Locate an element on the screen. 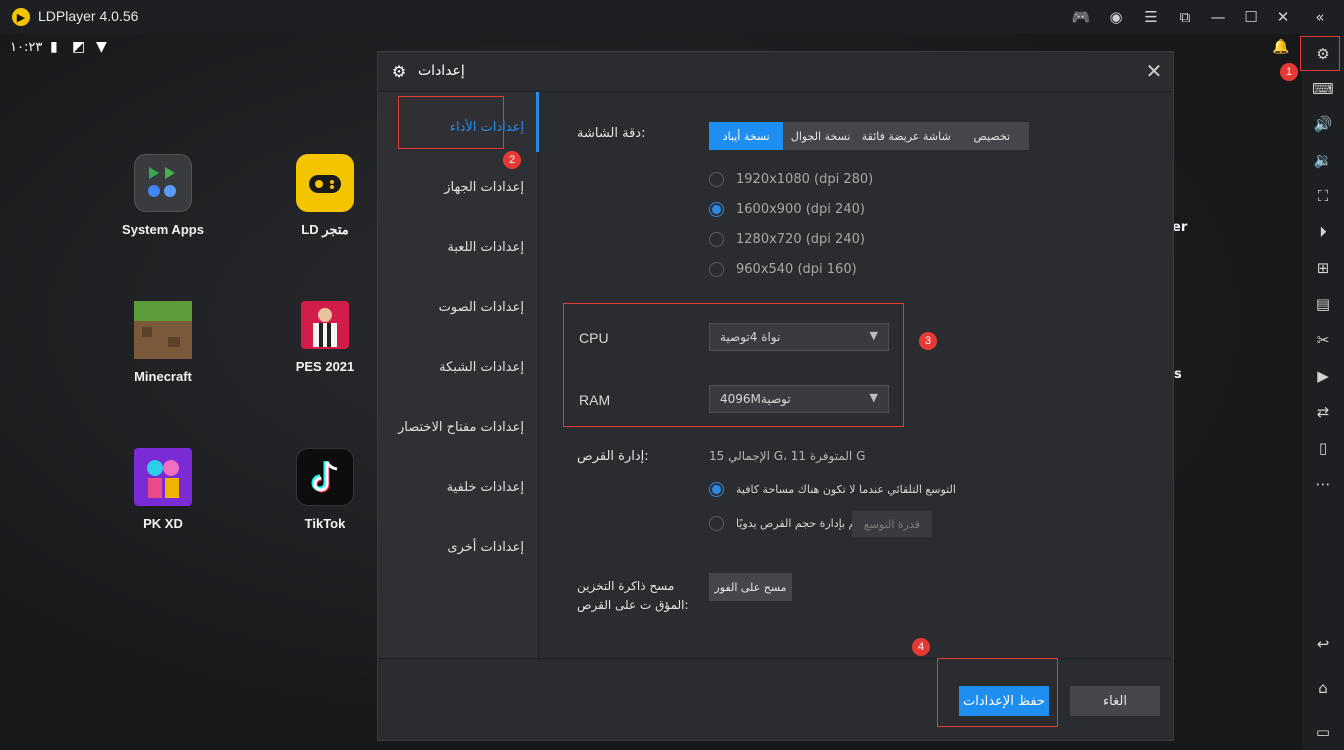 The image size is (1344, 750). app-label: PES 2021 is located at coordinates (325, 366).